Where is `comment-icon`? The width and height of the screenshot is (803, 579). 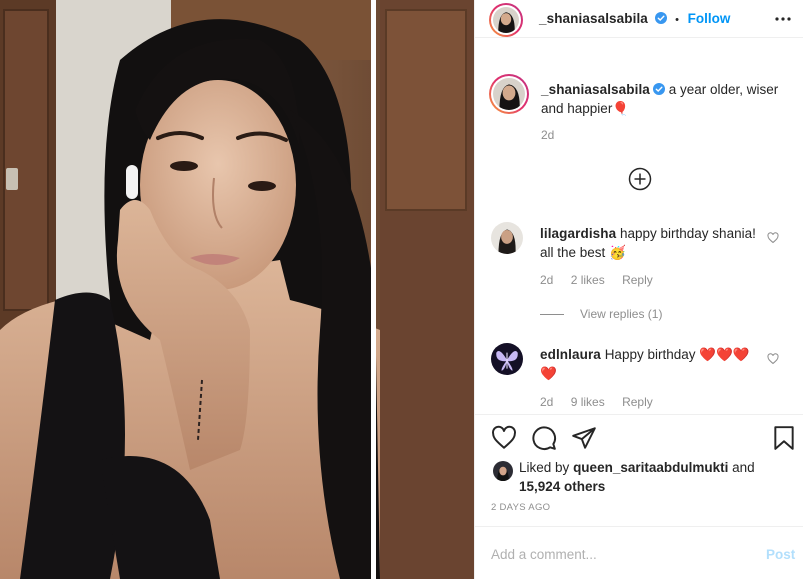 comment-icon is located at coordinates (544, 438).